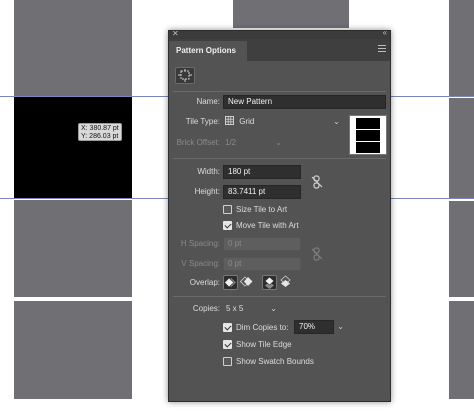 The width and height of the screenshot is (474, 420). Describe the element at coordinates (304, 102) in the screenshot. I see `name-field: New Pattern` at that location.